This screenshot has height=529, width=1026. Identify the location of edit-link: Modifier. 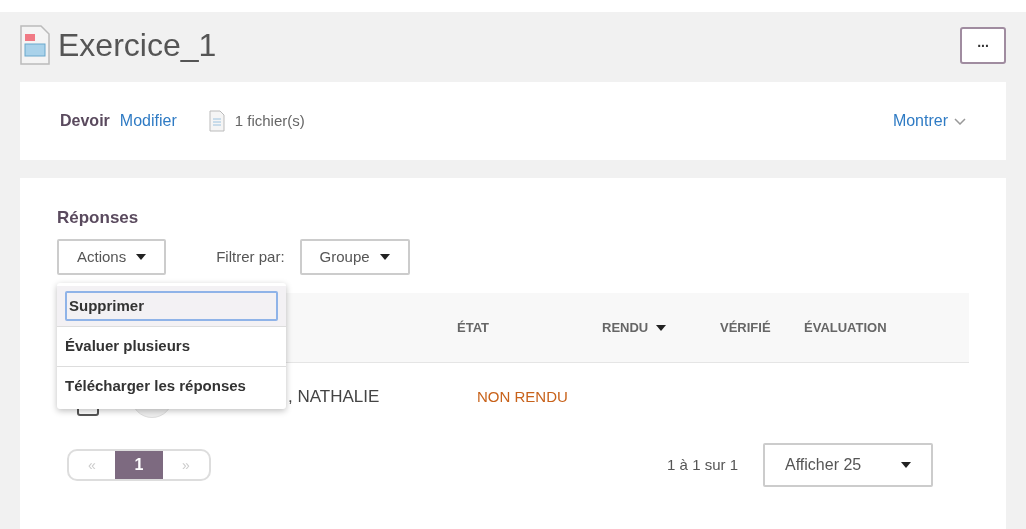
(148, 121).